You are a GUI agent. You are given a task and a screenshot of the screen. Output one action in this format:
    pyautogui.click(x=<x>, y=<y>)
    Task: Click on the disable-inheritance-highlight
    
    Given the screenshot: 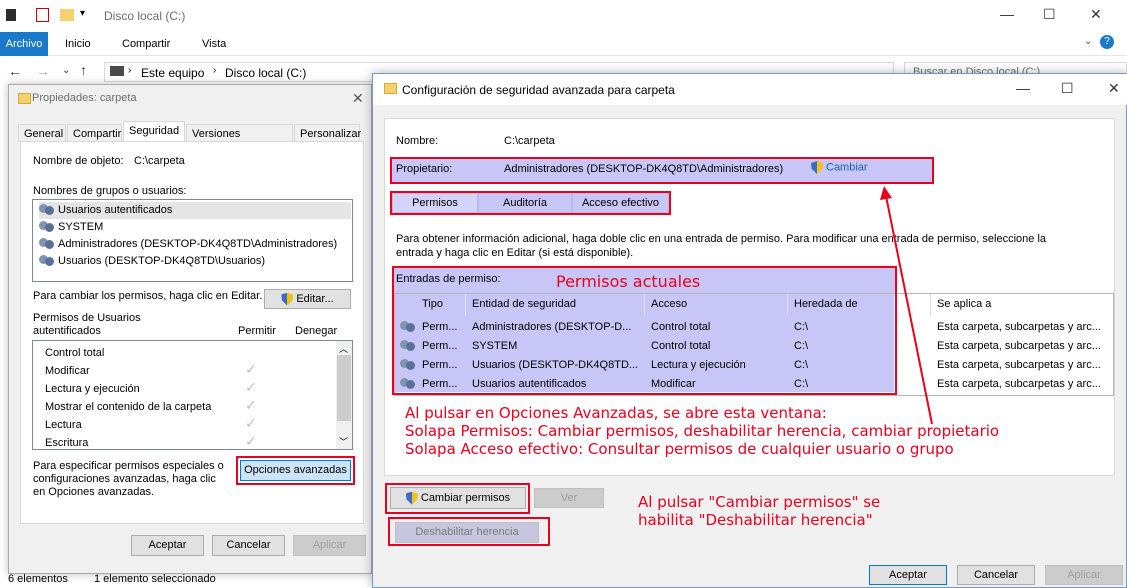 What is the action you would take?
    pyautogui.click(x=469, y=531)
    